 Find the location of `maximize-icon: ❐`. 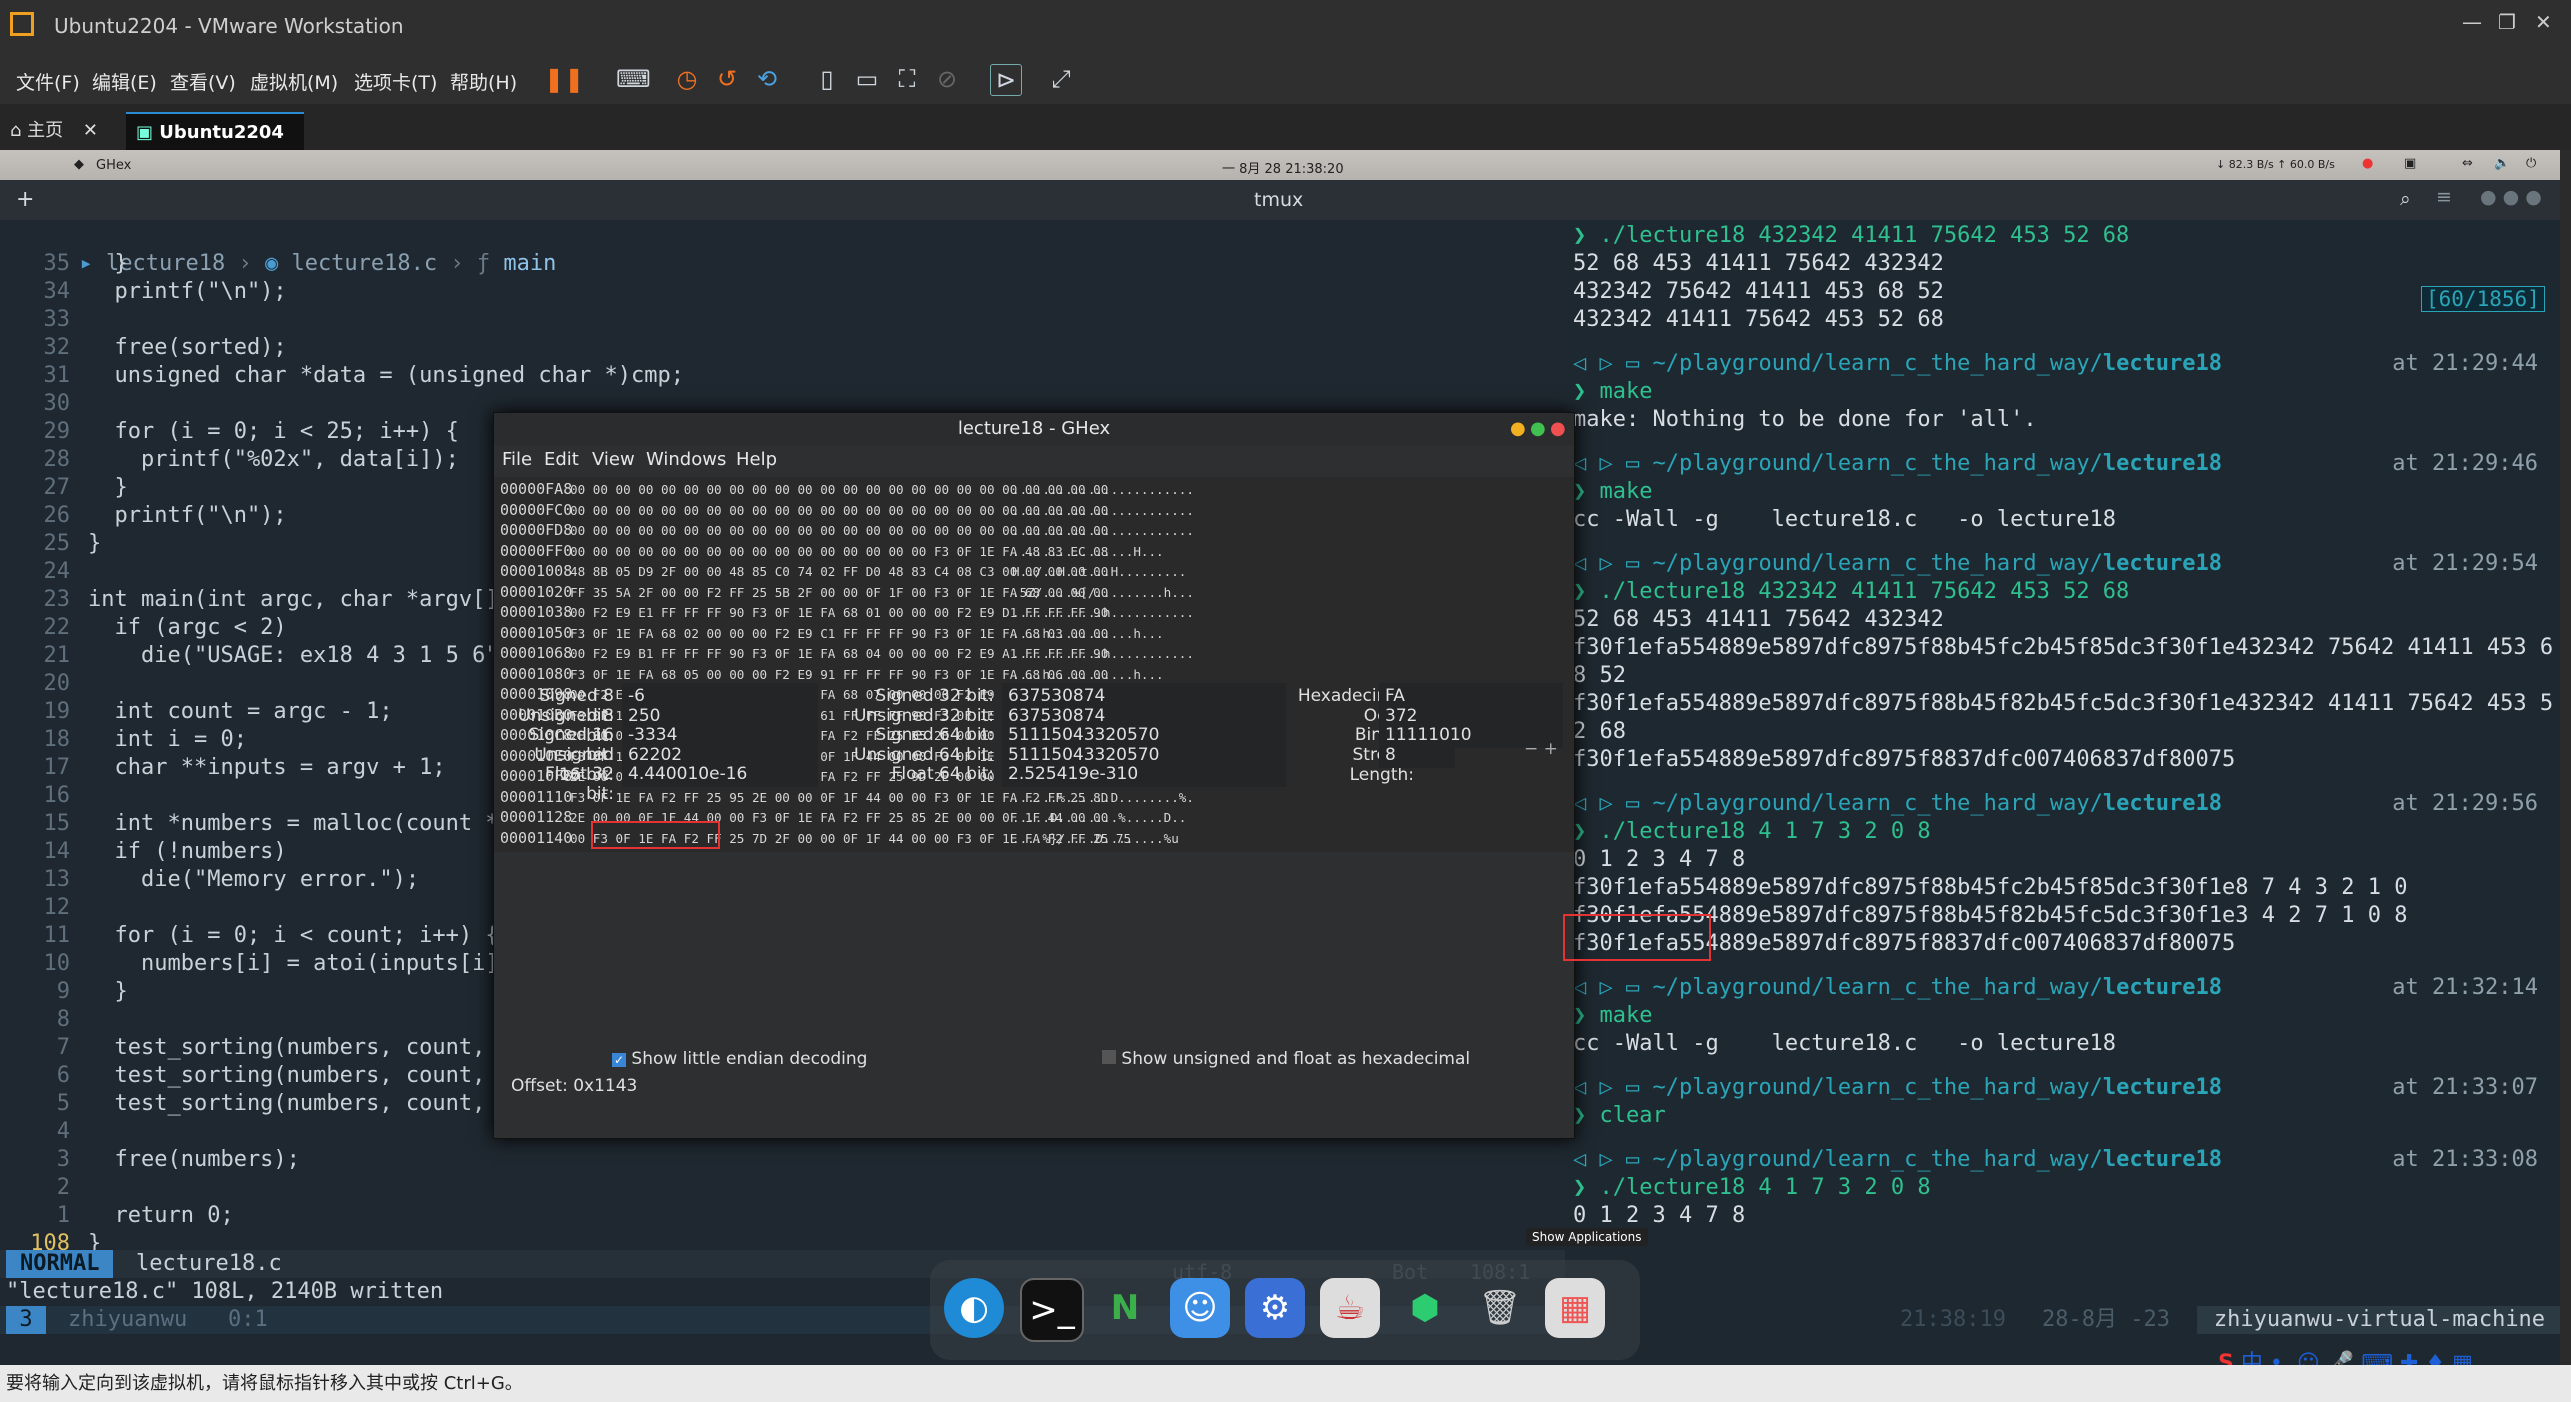

maximize-icon: ❐ is located at coordinates (2507, 22).